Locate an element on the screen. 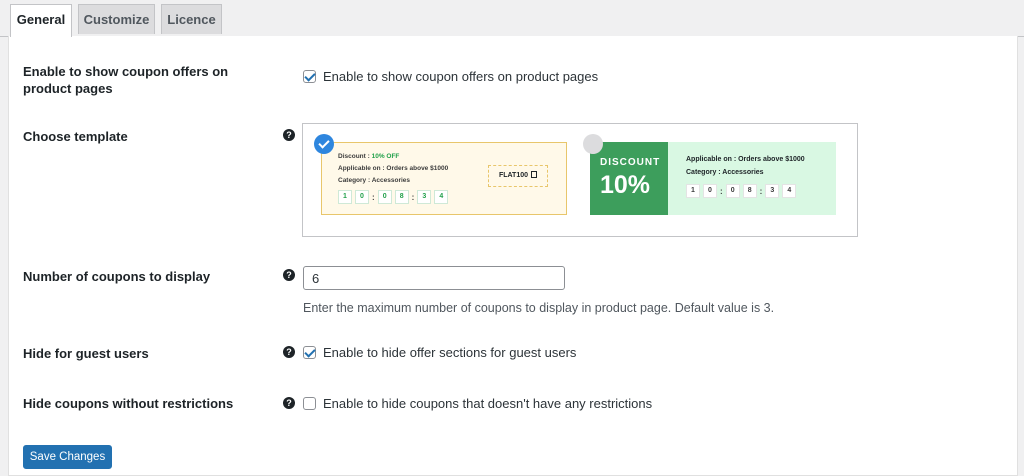 This screenshot has width=1024, height=476. template1-code: FLAT100 is located at coordinates (518, 176).